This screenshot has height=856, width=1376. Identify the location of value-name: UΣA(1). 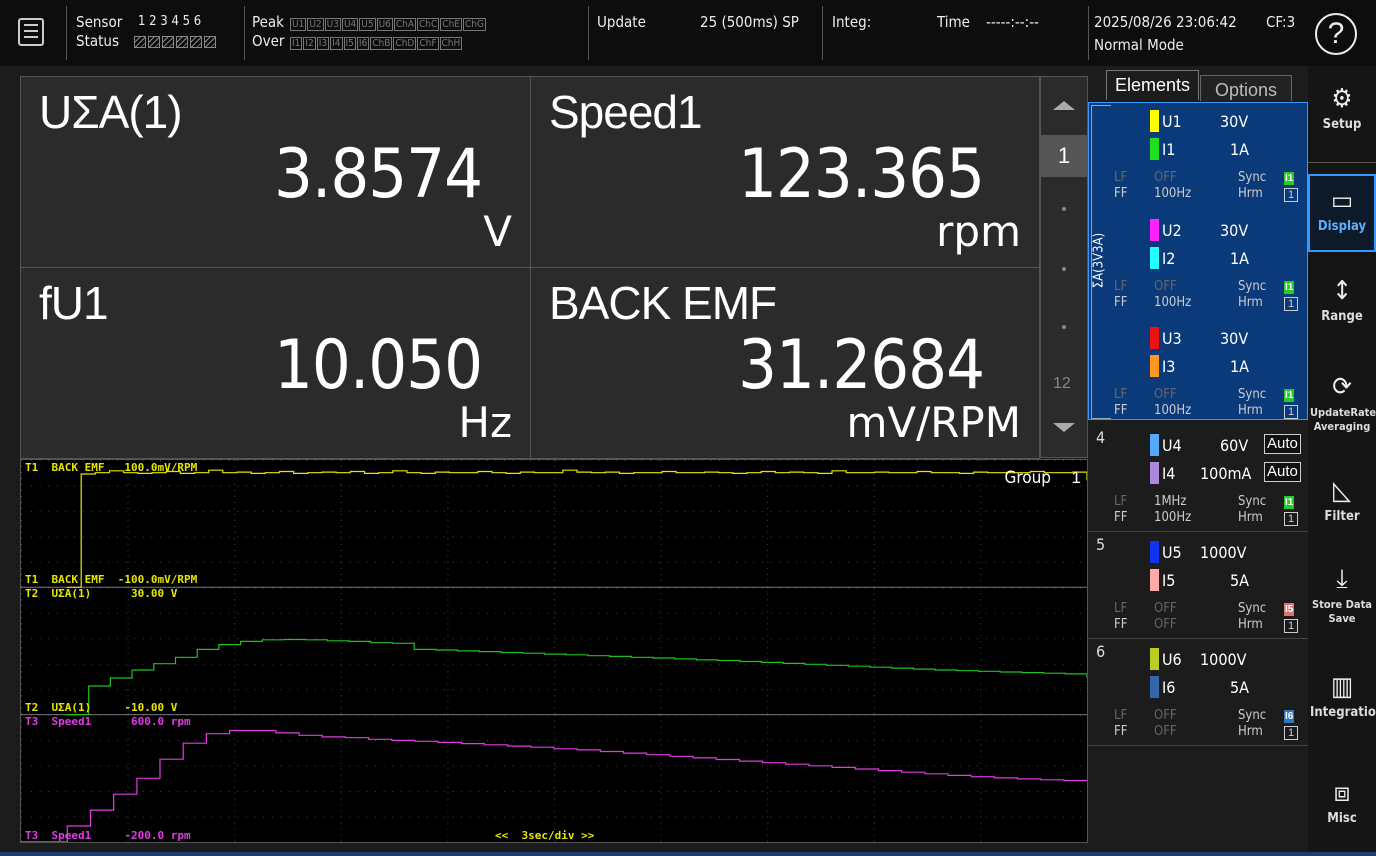
(111, 112).